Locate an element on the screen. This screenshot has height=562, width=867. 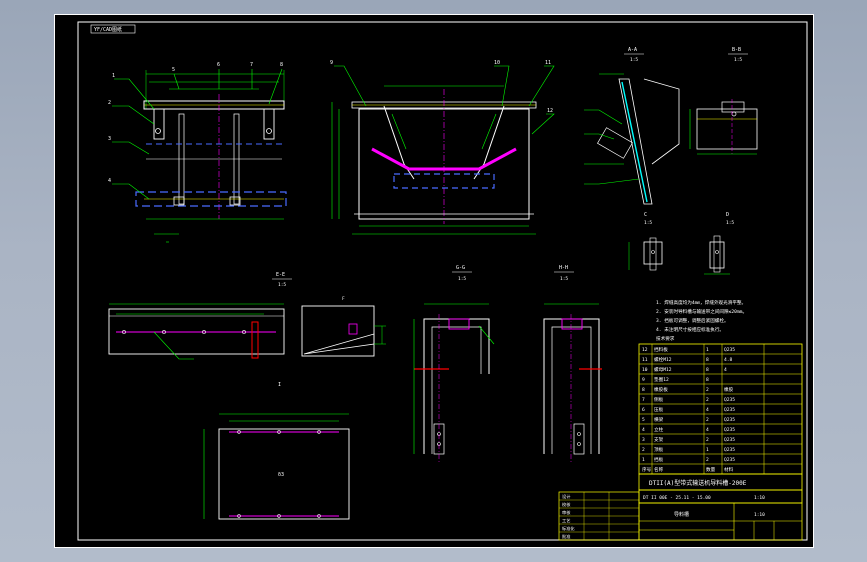
detail-h-scale: 1:5 is located at coordinates (564, 279).